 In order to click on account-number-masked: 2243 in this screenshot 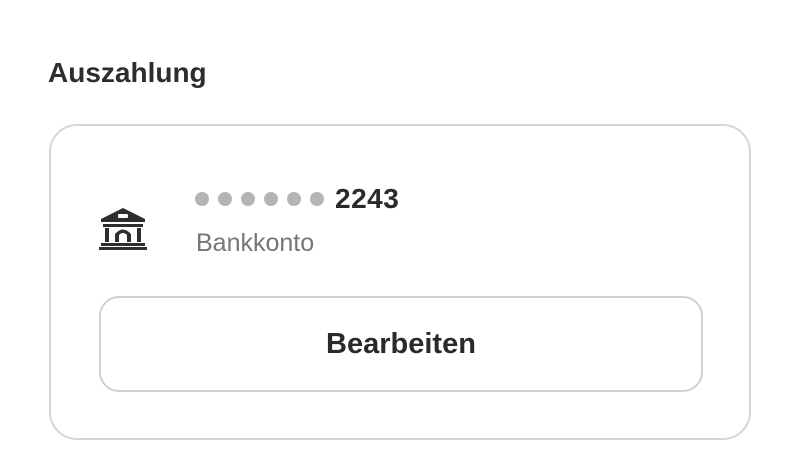, I will do `click(297, 199)`.